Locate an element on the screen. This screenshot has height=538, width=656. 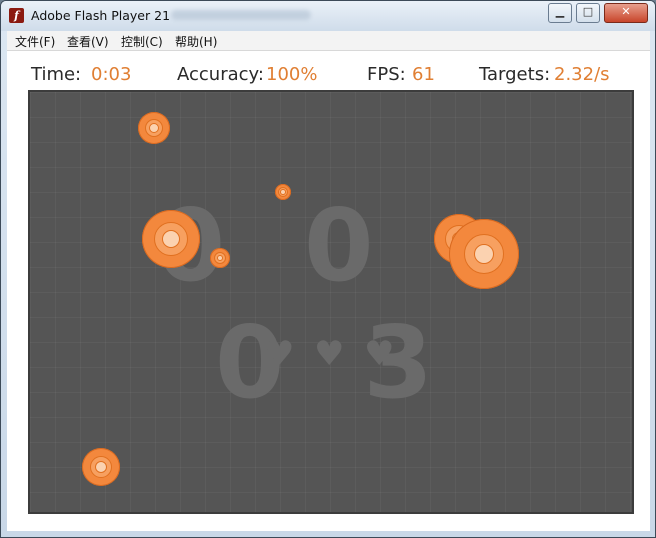
window-title: Adobe Flash Player 21 is located at coordinates (101, 15).